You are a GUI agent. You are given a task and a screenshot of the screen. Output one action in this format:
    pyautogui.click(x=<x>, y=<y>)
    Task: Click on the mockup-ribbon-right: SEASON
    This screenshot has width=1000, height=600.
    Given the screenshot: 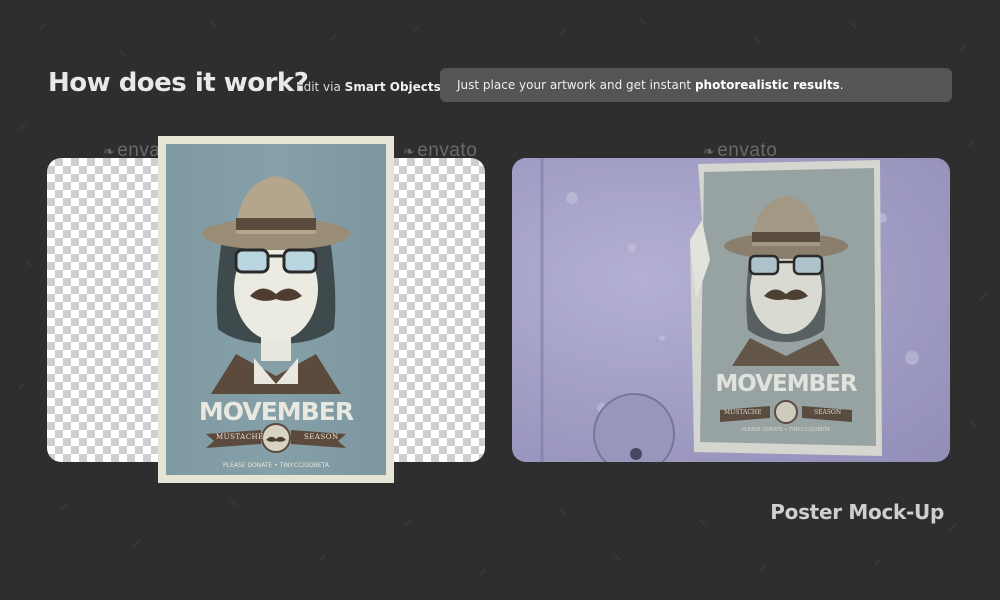 What is the action you would take?
    pyautogui.click(x=828, y=412)
    